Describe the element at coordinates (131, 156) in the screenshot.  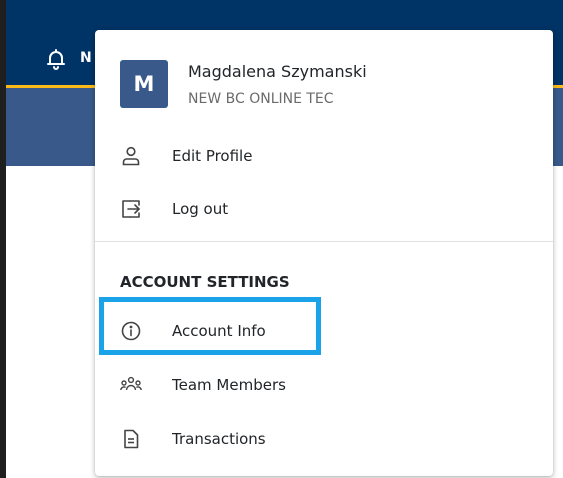
I see `user-icon` at that location.